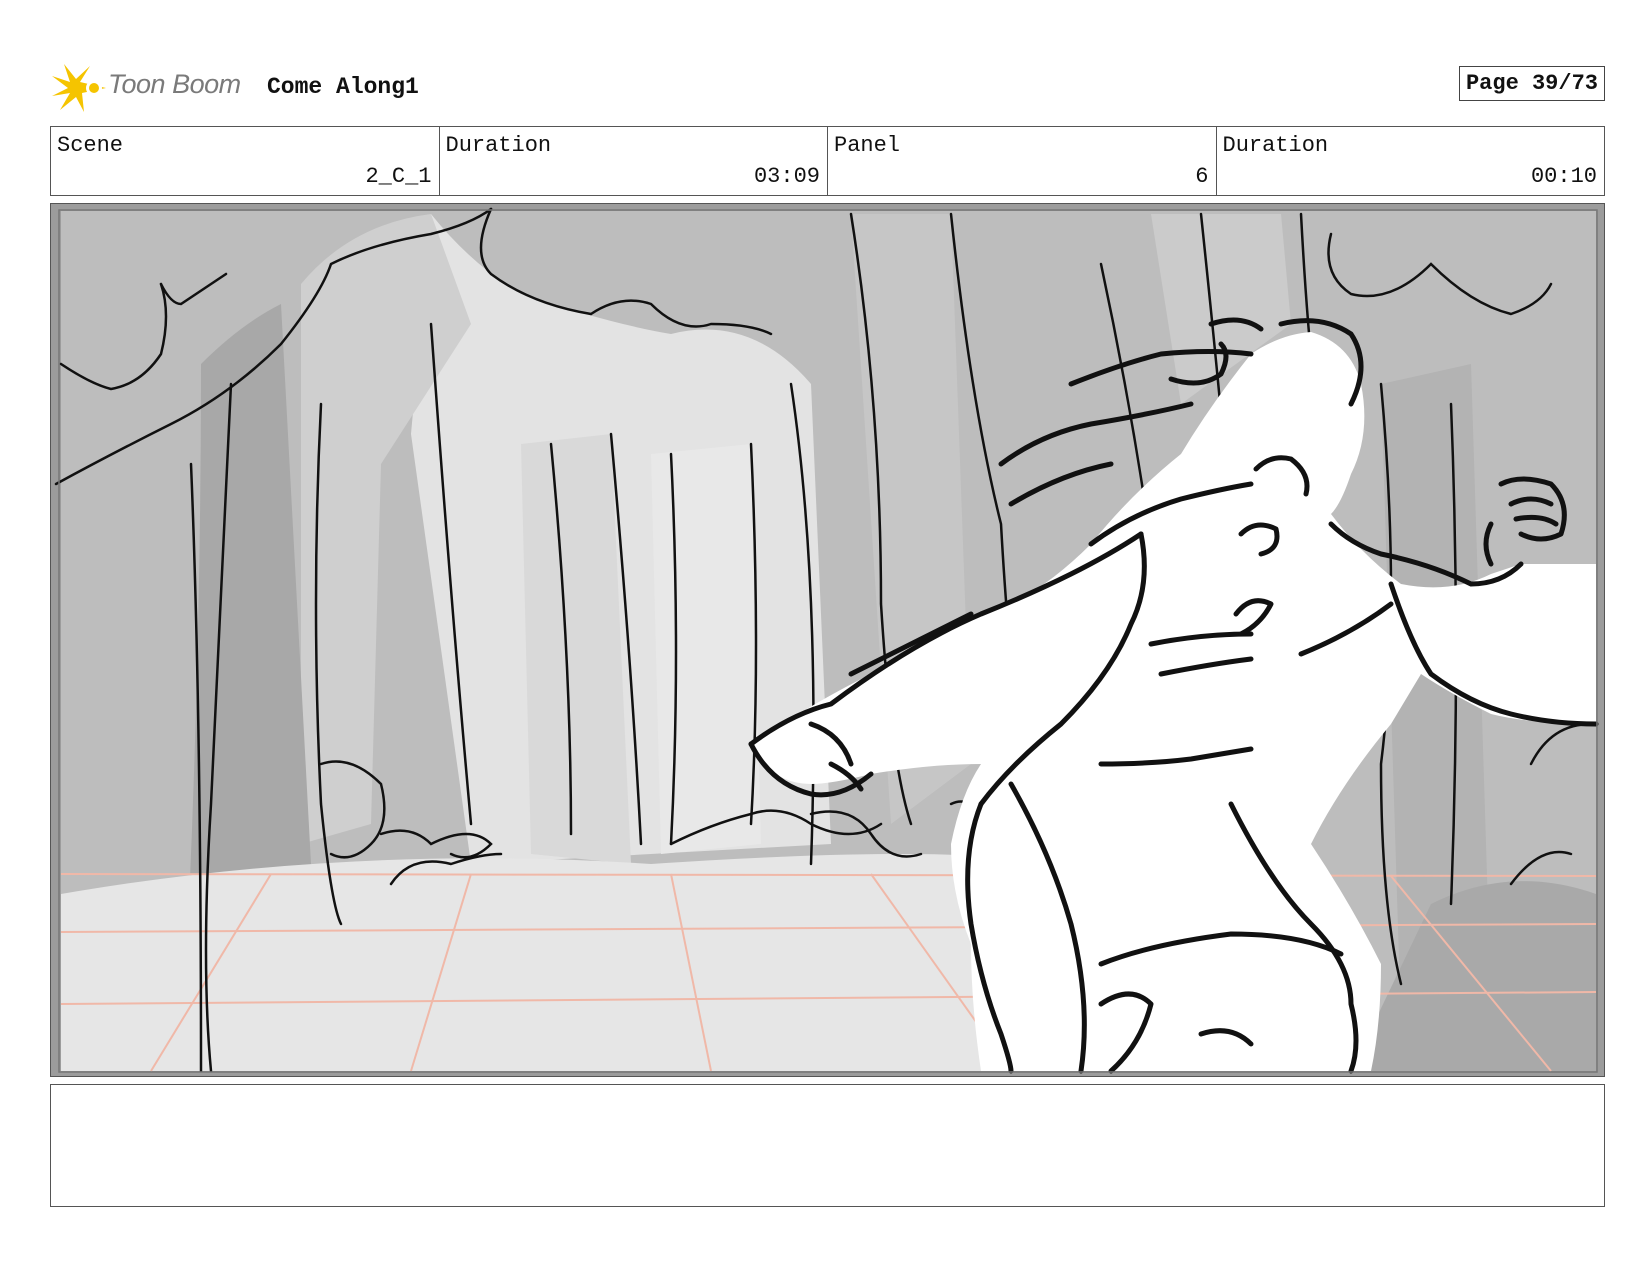  I want to click on scene-label: Scene, so click(90, 145).